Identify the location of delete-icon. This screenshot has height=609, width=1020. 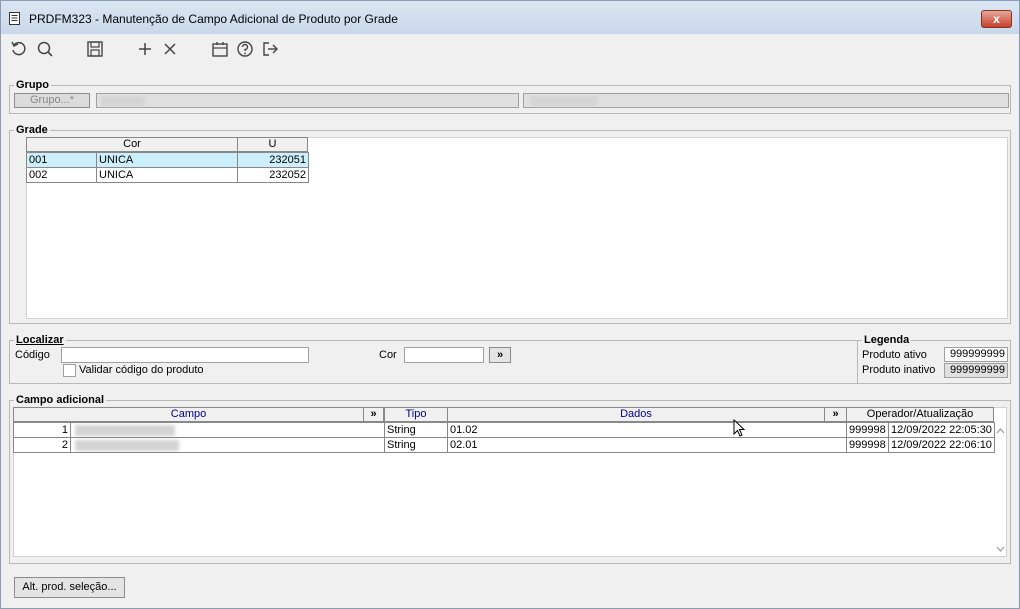
(170, 49).